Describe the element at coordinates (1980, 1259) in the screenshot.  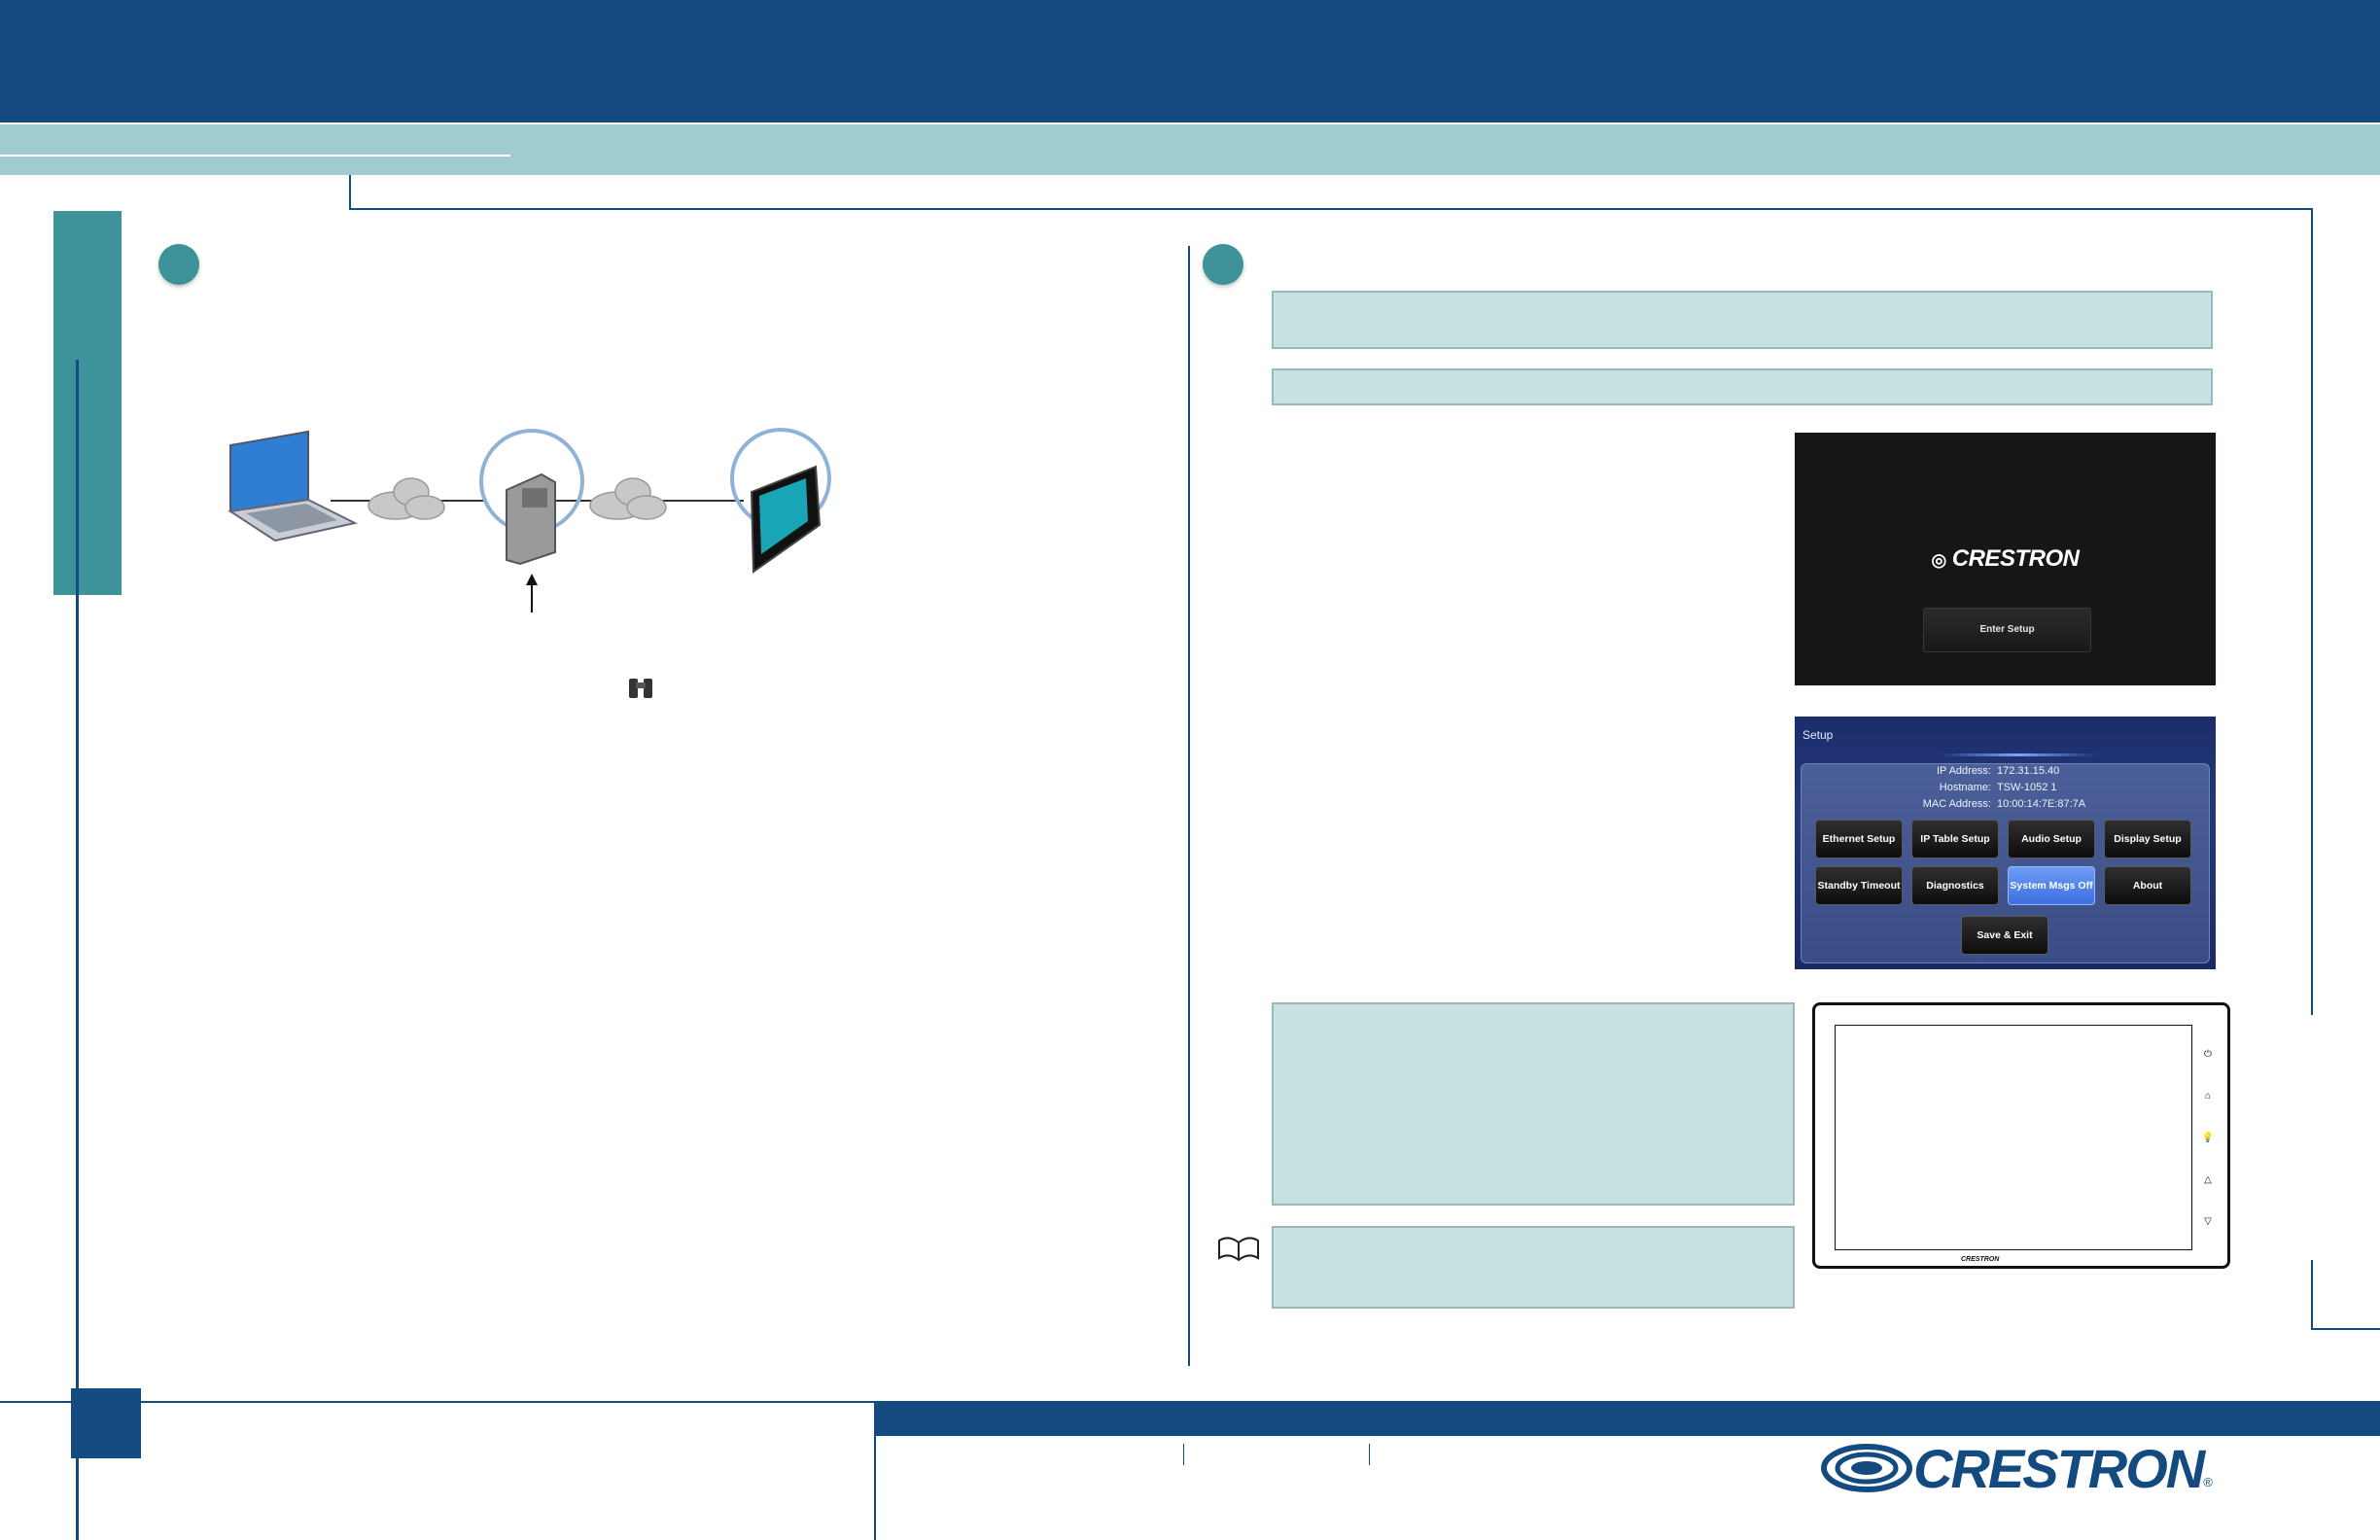
I see `device-brand: CRESTRON` at that location.